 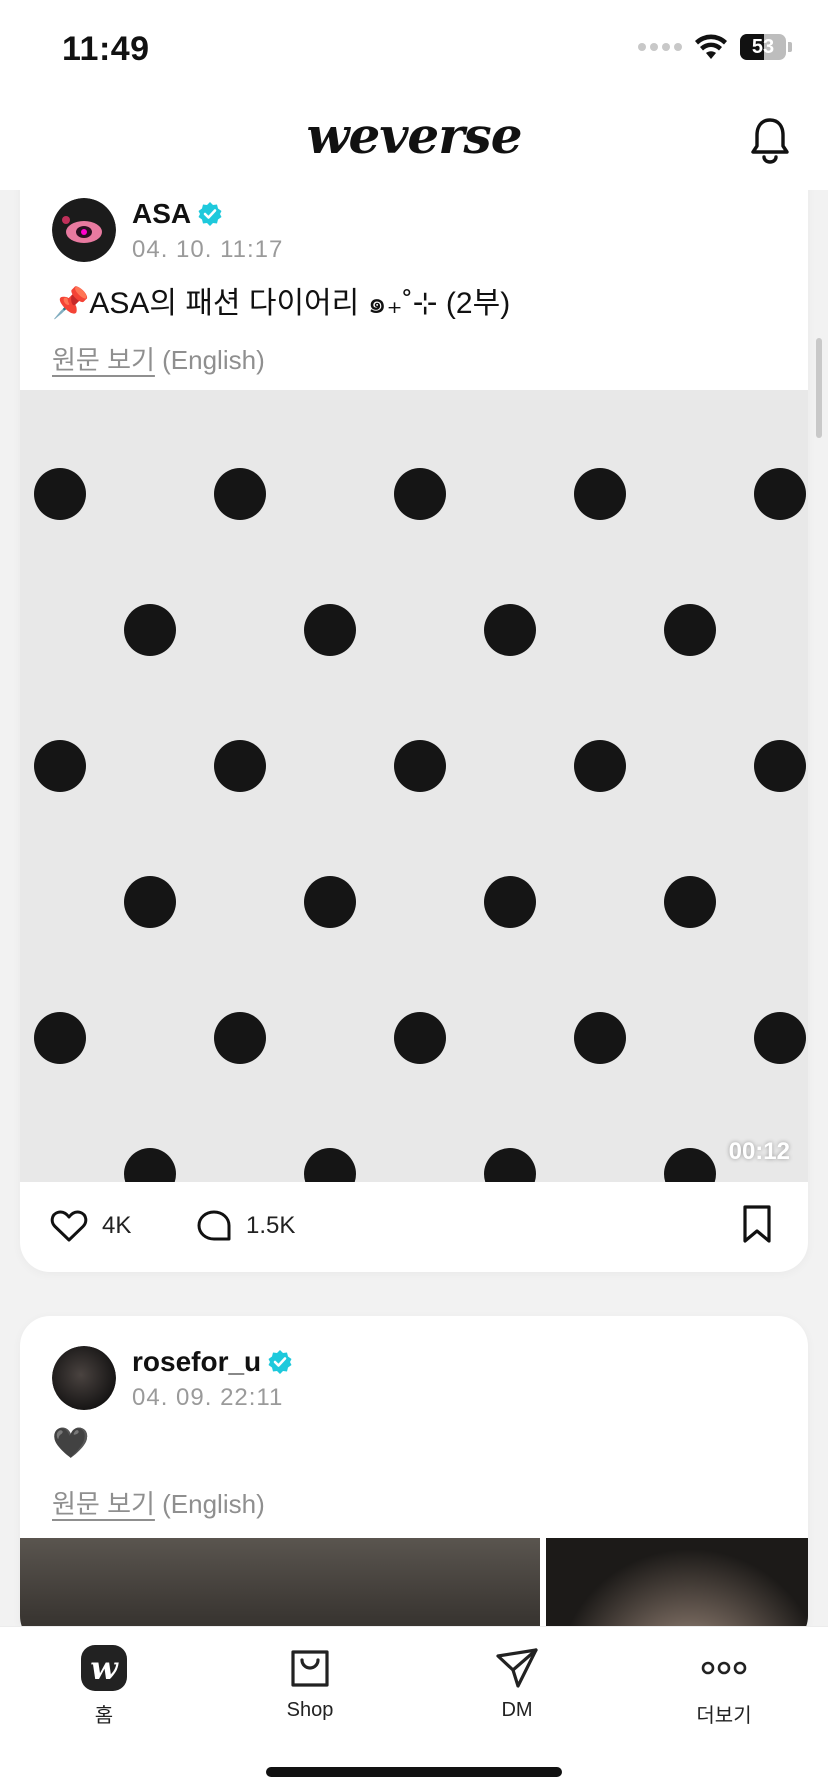 What do you see at coordinates (69, 1226) in the screenshot?
I see `heart-icon` at bounding box center [69, 1226].